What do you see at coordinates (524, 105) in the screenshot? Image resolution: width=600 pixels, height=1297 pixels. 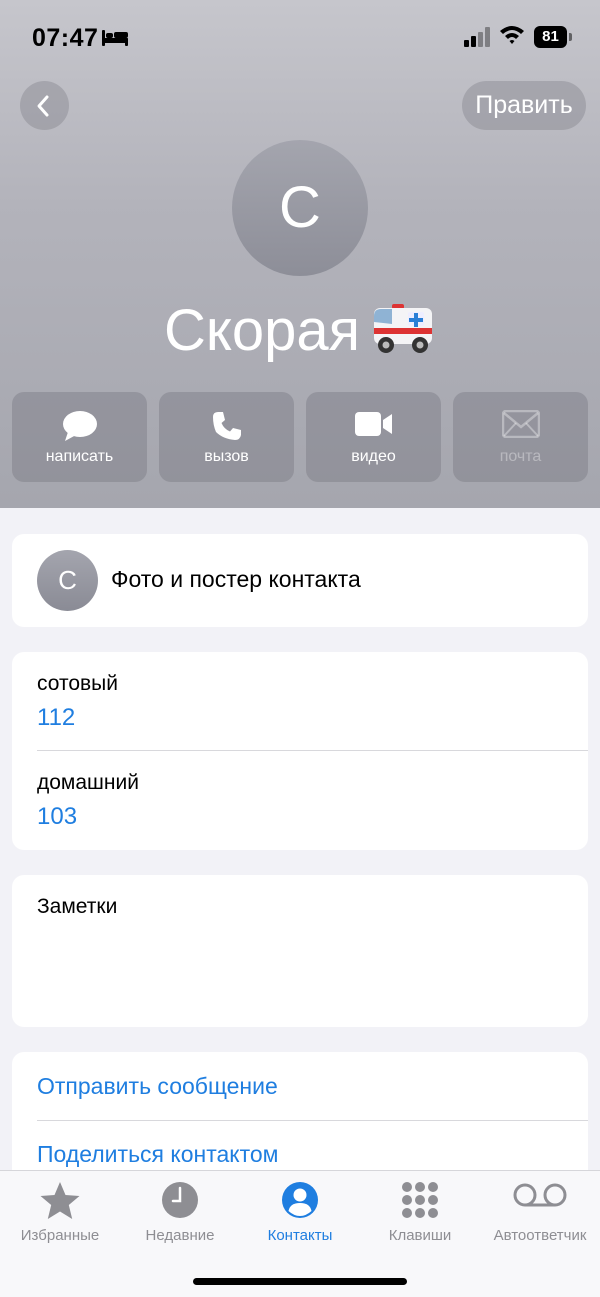 I see `edit-button: Править` at bounding box center [524, 105].